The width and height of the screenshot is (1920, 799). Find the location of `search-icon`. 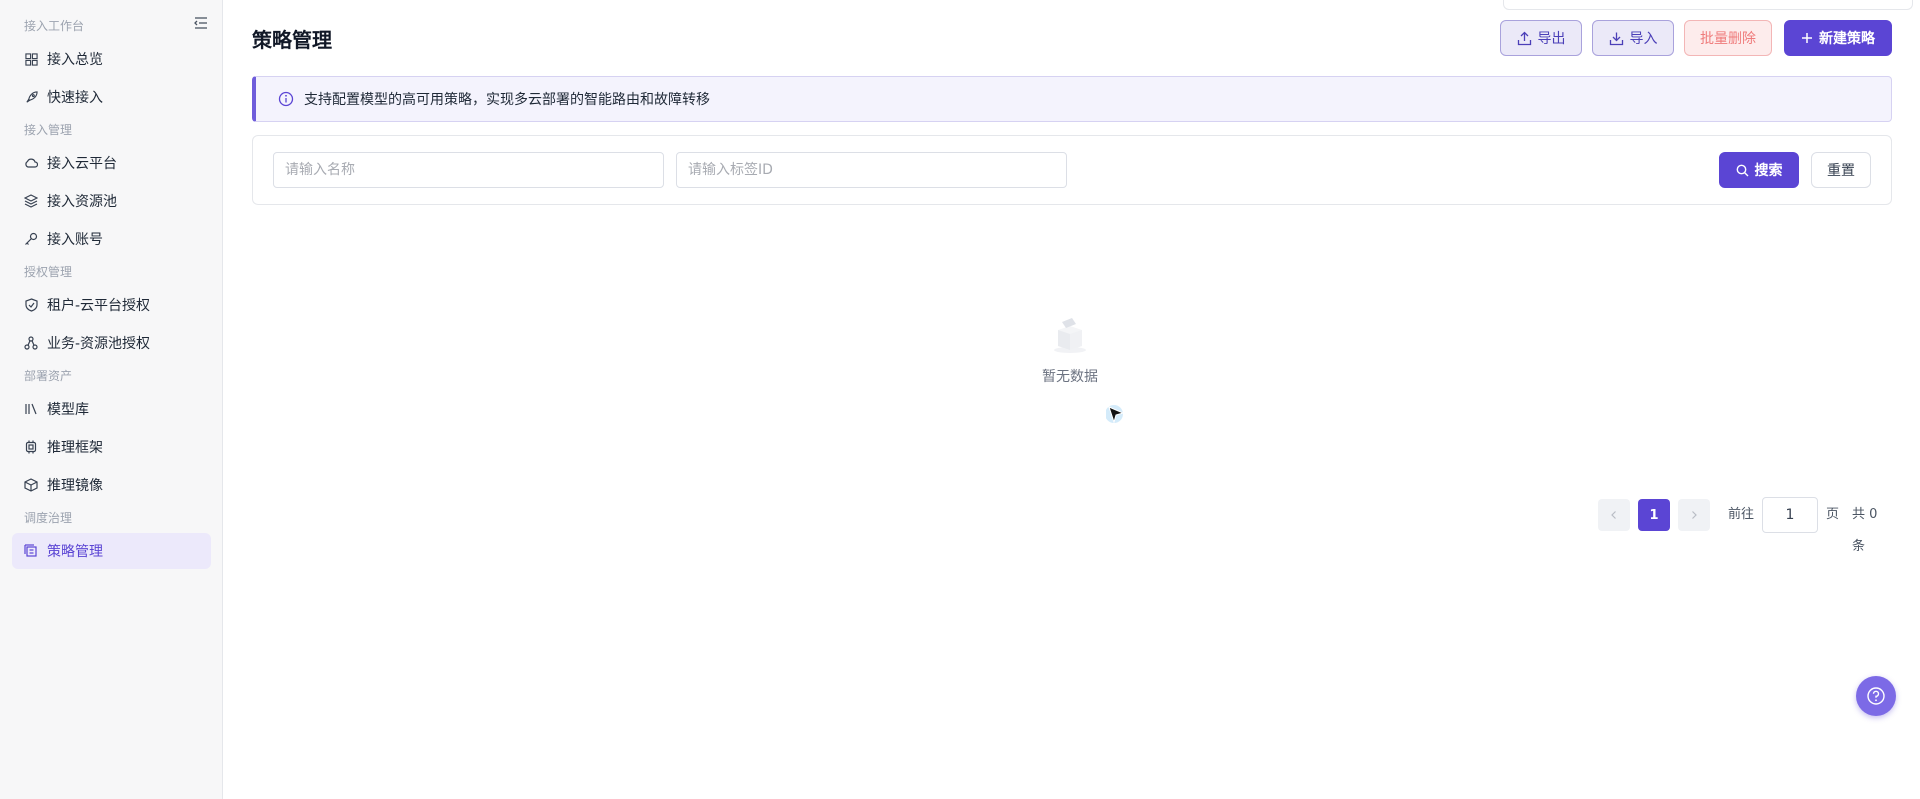

search-icon is located at coordinates (1742, 170).